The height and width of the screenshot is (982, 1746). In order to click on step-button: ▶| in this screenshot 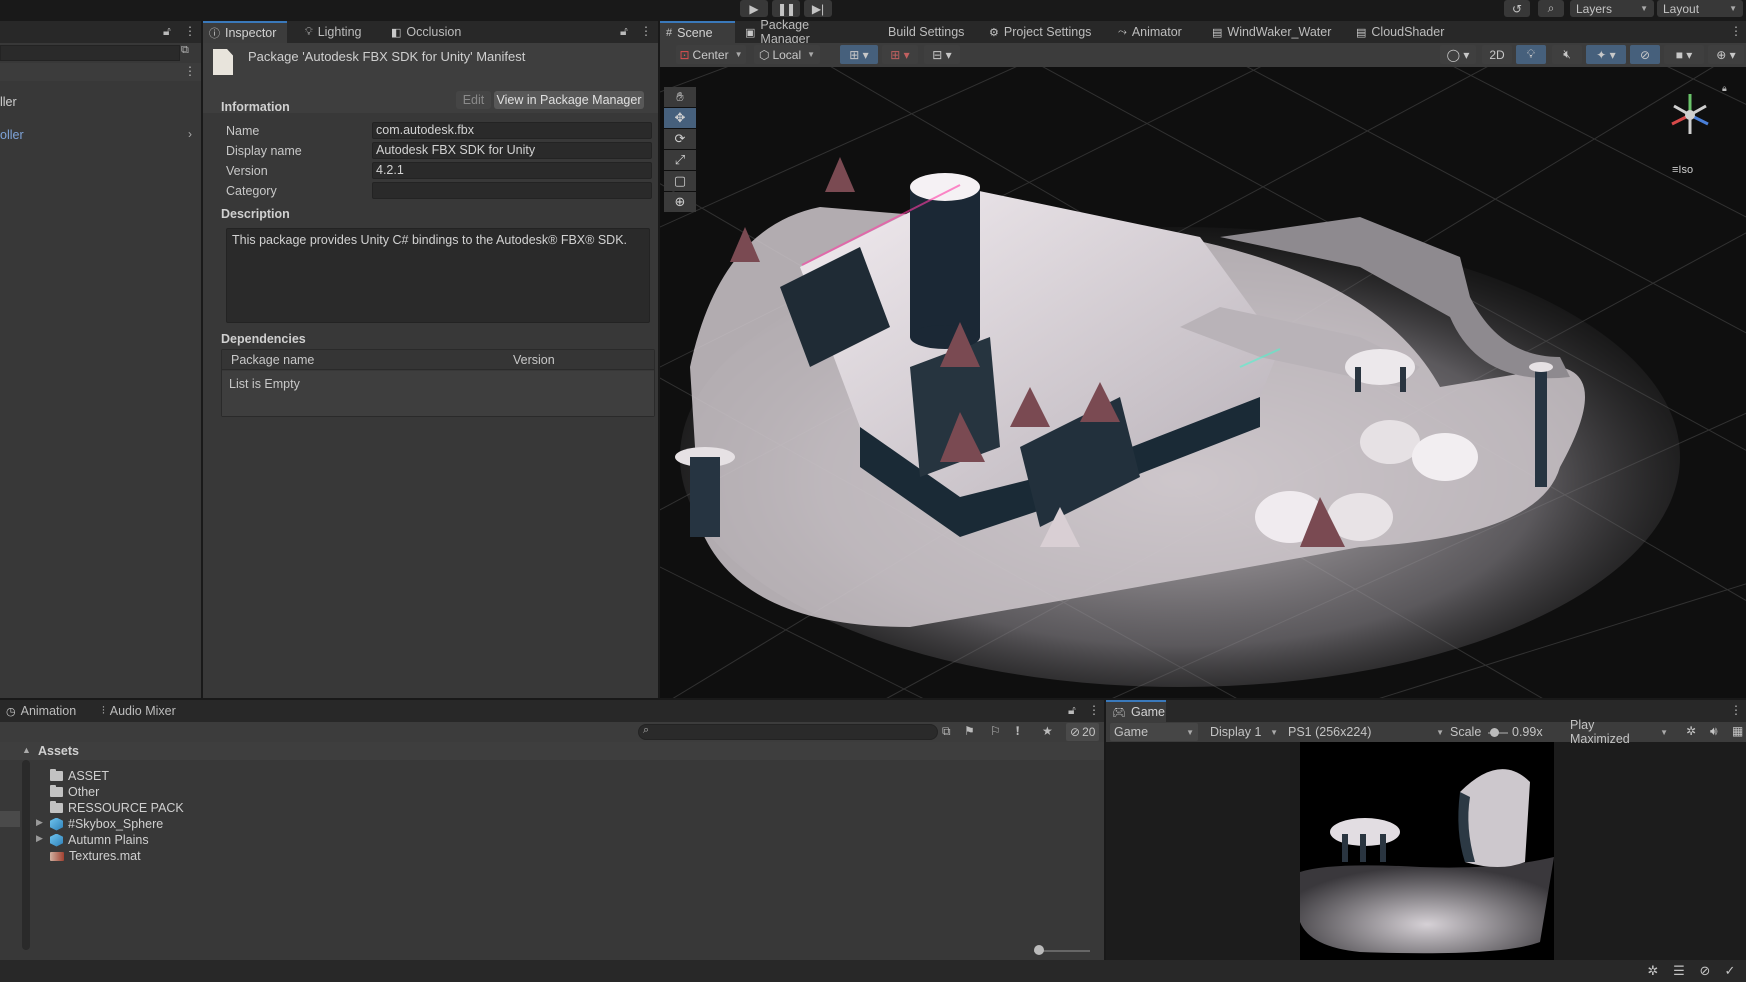, I will do `click(818, 8)`.